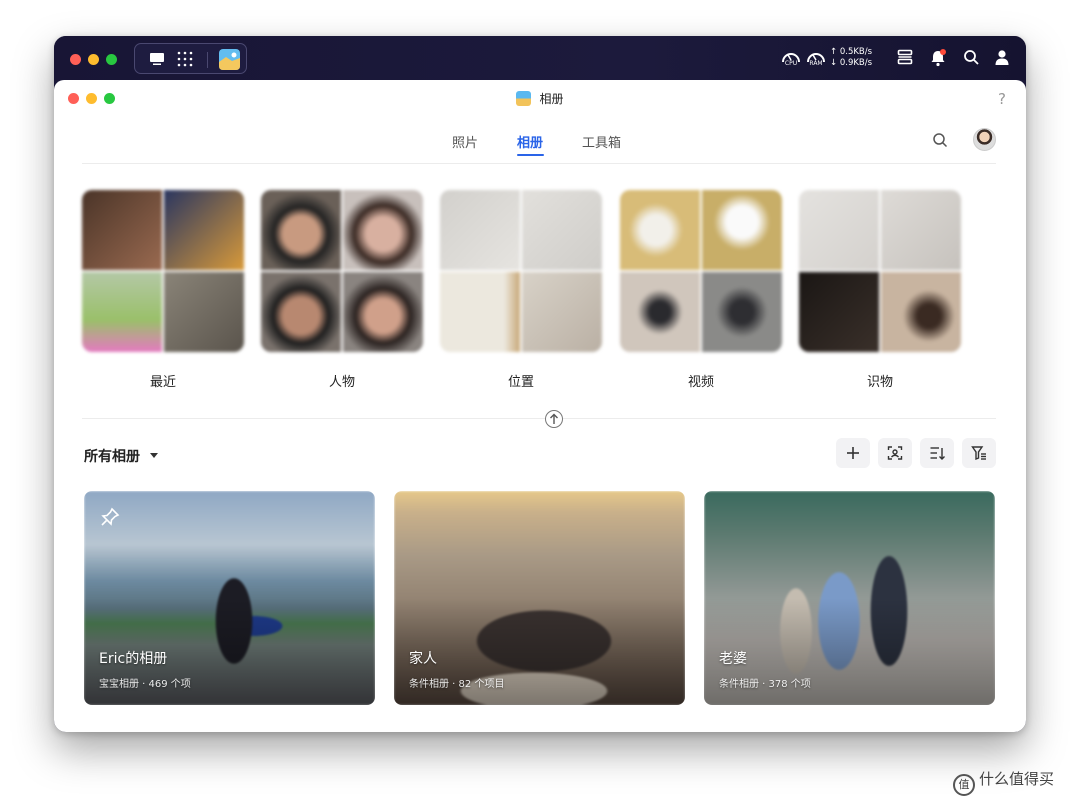  I want to click on window-title: 相册, so click(551, 99).